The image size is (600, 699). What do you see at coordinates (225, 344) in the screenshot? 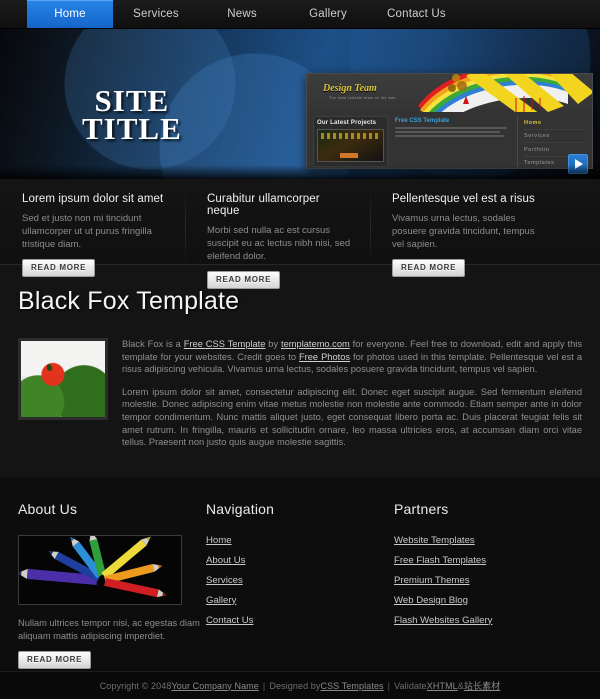
I see `free-css-template-link: Free CSS Template` at bounding box center [225, 344].